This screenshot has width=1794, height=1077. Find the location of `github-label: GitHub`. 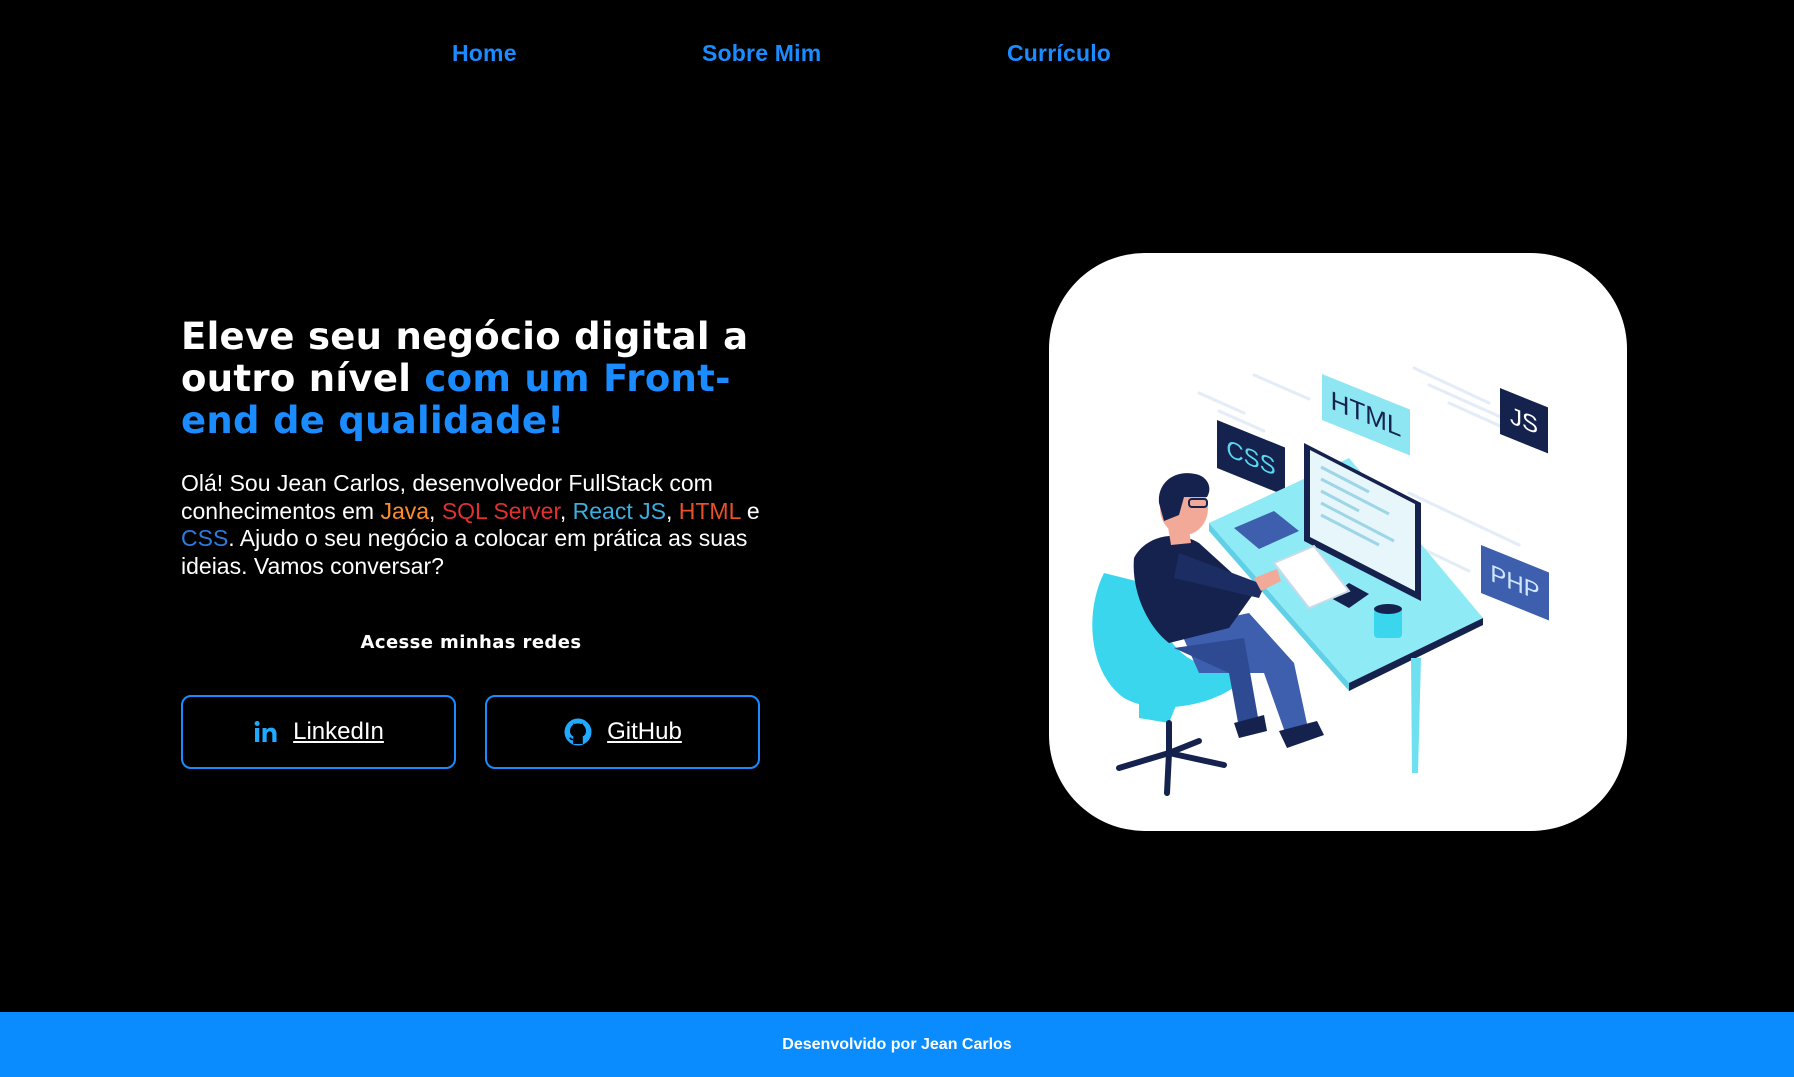

github-label: GitHub is located at coordinates (644, 731).